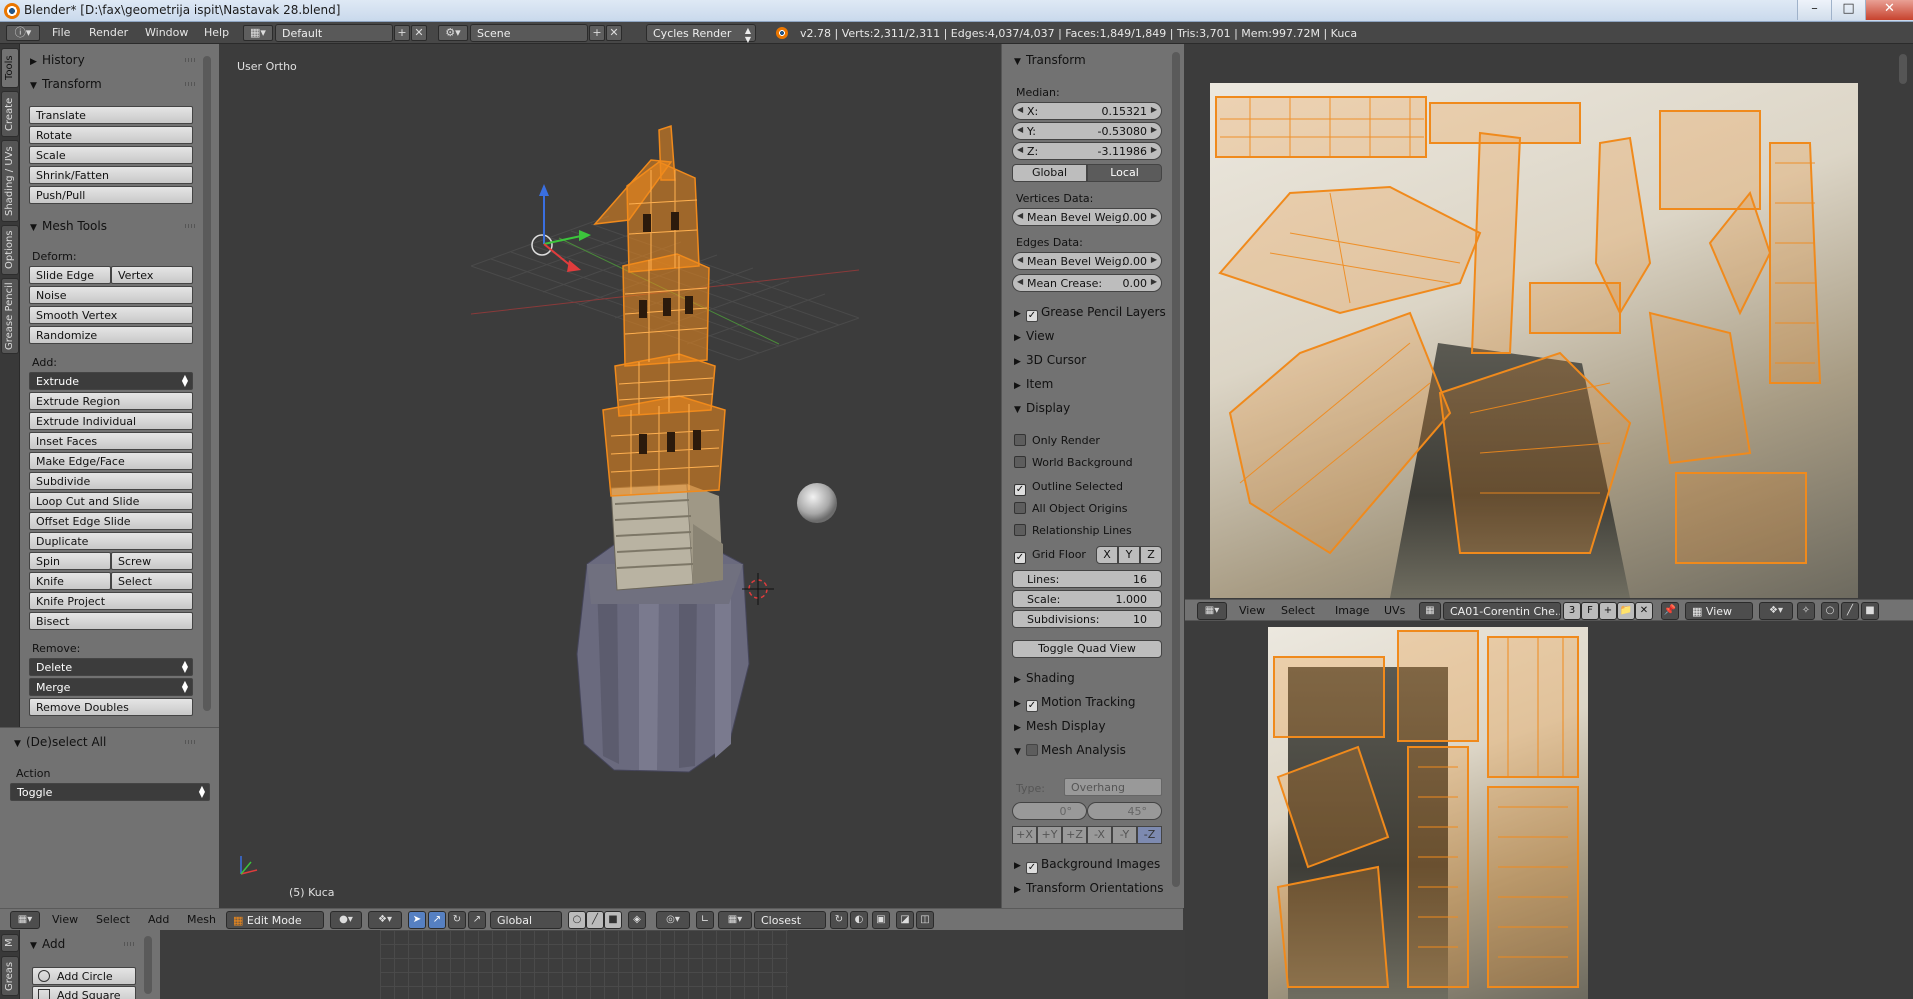 This screenshot has width=1913, height=999. Describe the element at coordinates (1091, 888) in the screenshot. I see `panel-transform-orientations: ▶ Transform Orientations` at that location.